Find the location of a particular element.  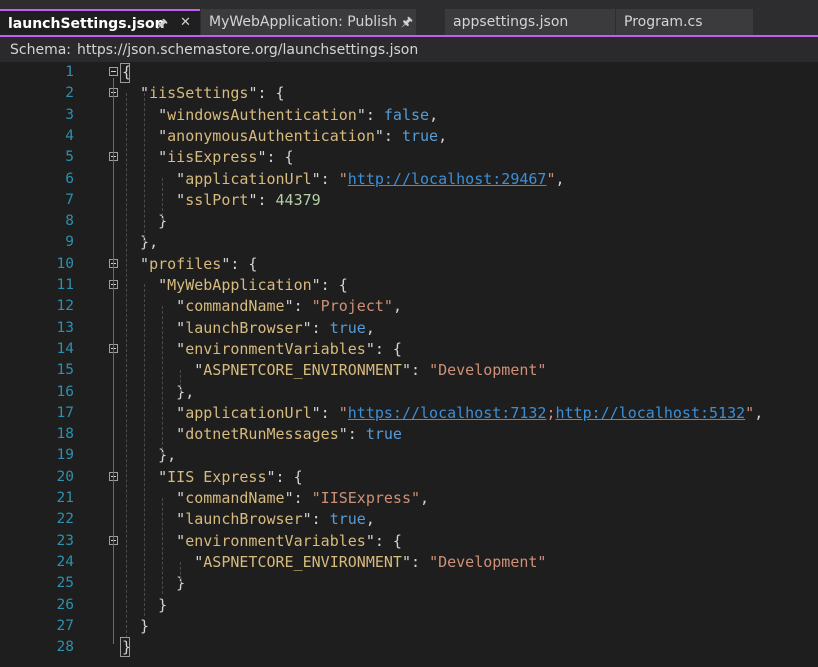

code-line: 7 "sslPort": 44379 is located at coordinates (409, 200).